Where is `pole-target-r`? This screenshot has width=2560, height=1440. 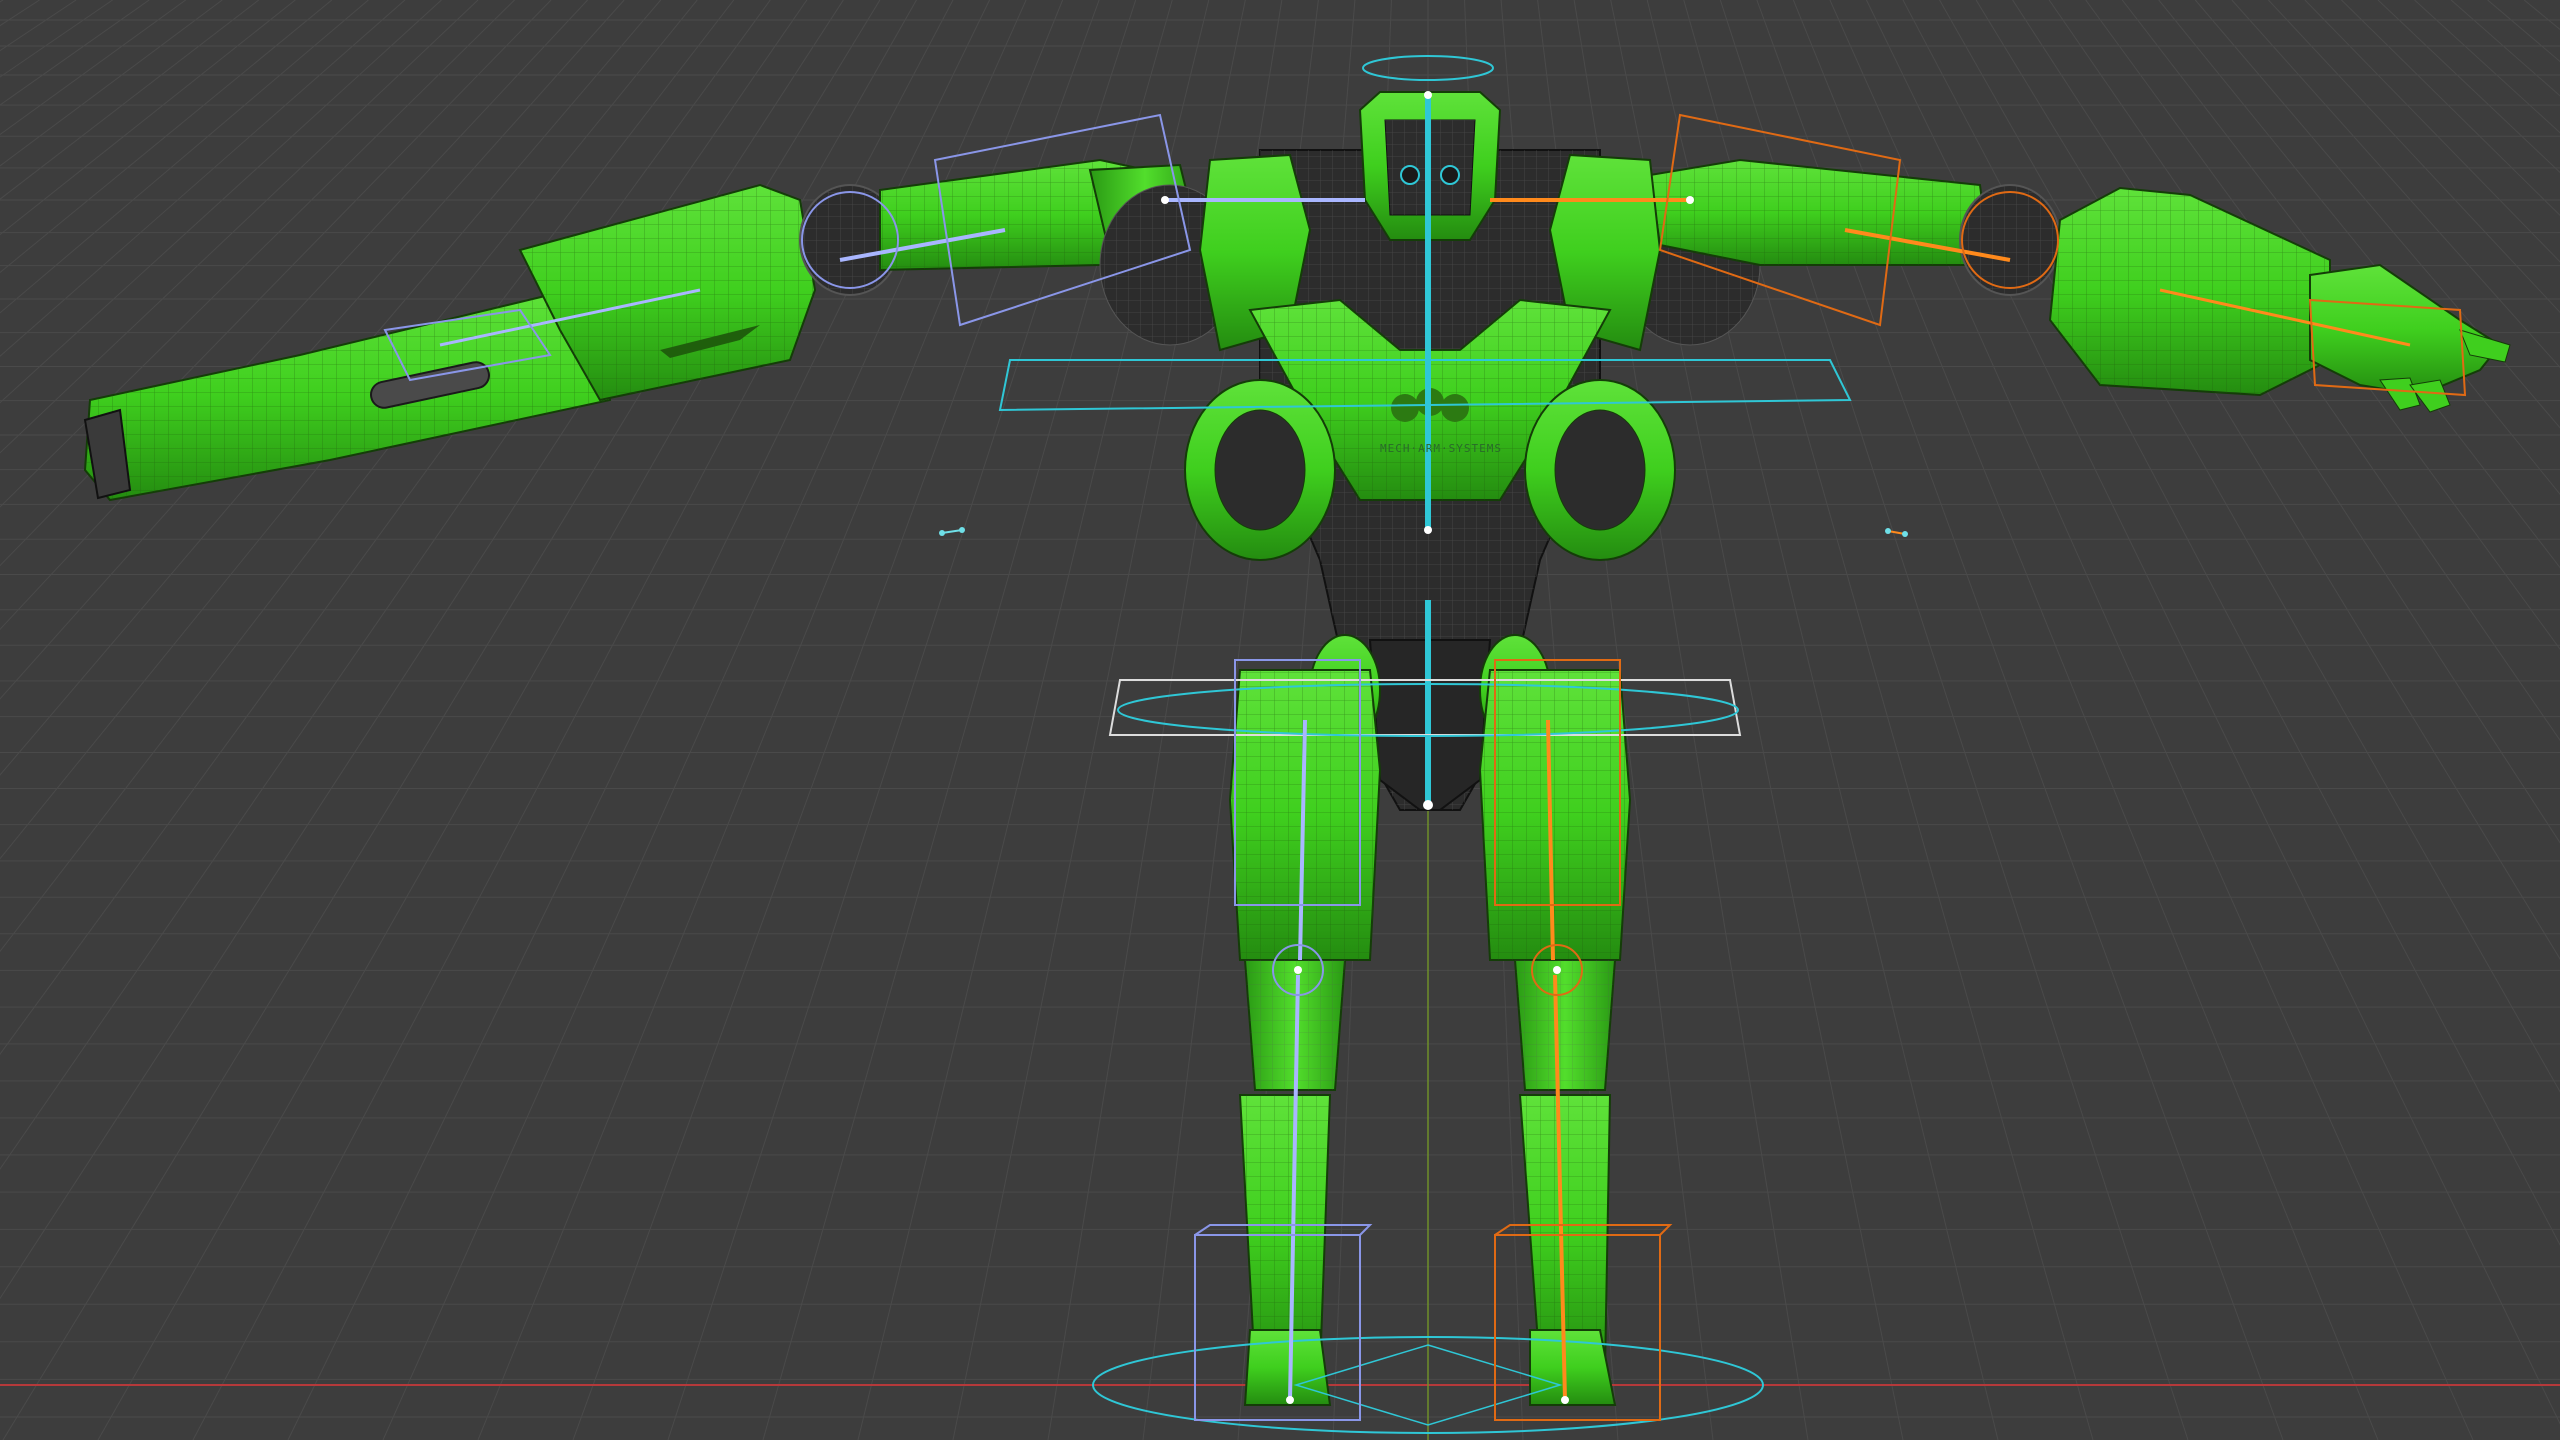
pole-target-r is located at coordinates (1896, 532).